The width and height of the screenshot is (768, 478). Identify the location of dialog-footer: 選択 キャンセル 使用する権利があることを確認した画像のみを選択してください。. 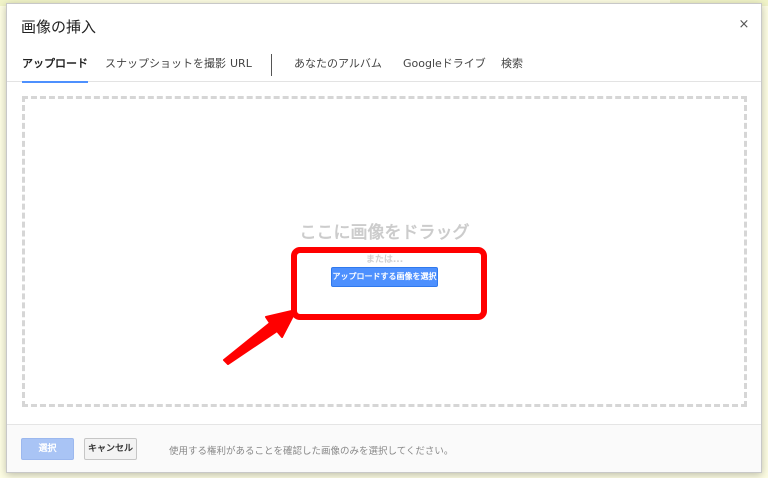
(384, 448).